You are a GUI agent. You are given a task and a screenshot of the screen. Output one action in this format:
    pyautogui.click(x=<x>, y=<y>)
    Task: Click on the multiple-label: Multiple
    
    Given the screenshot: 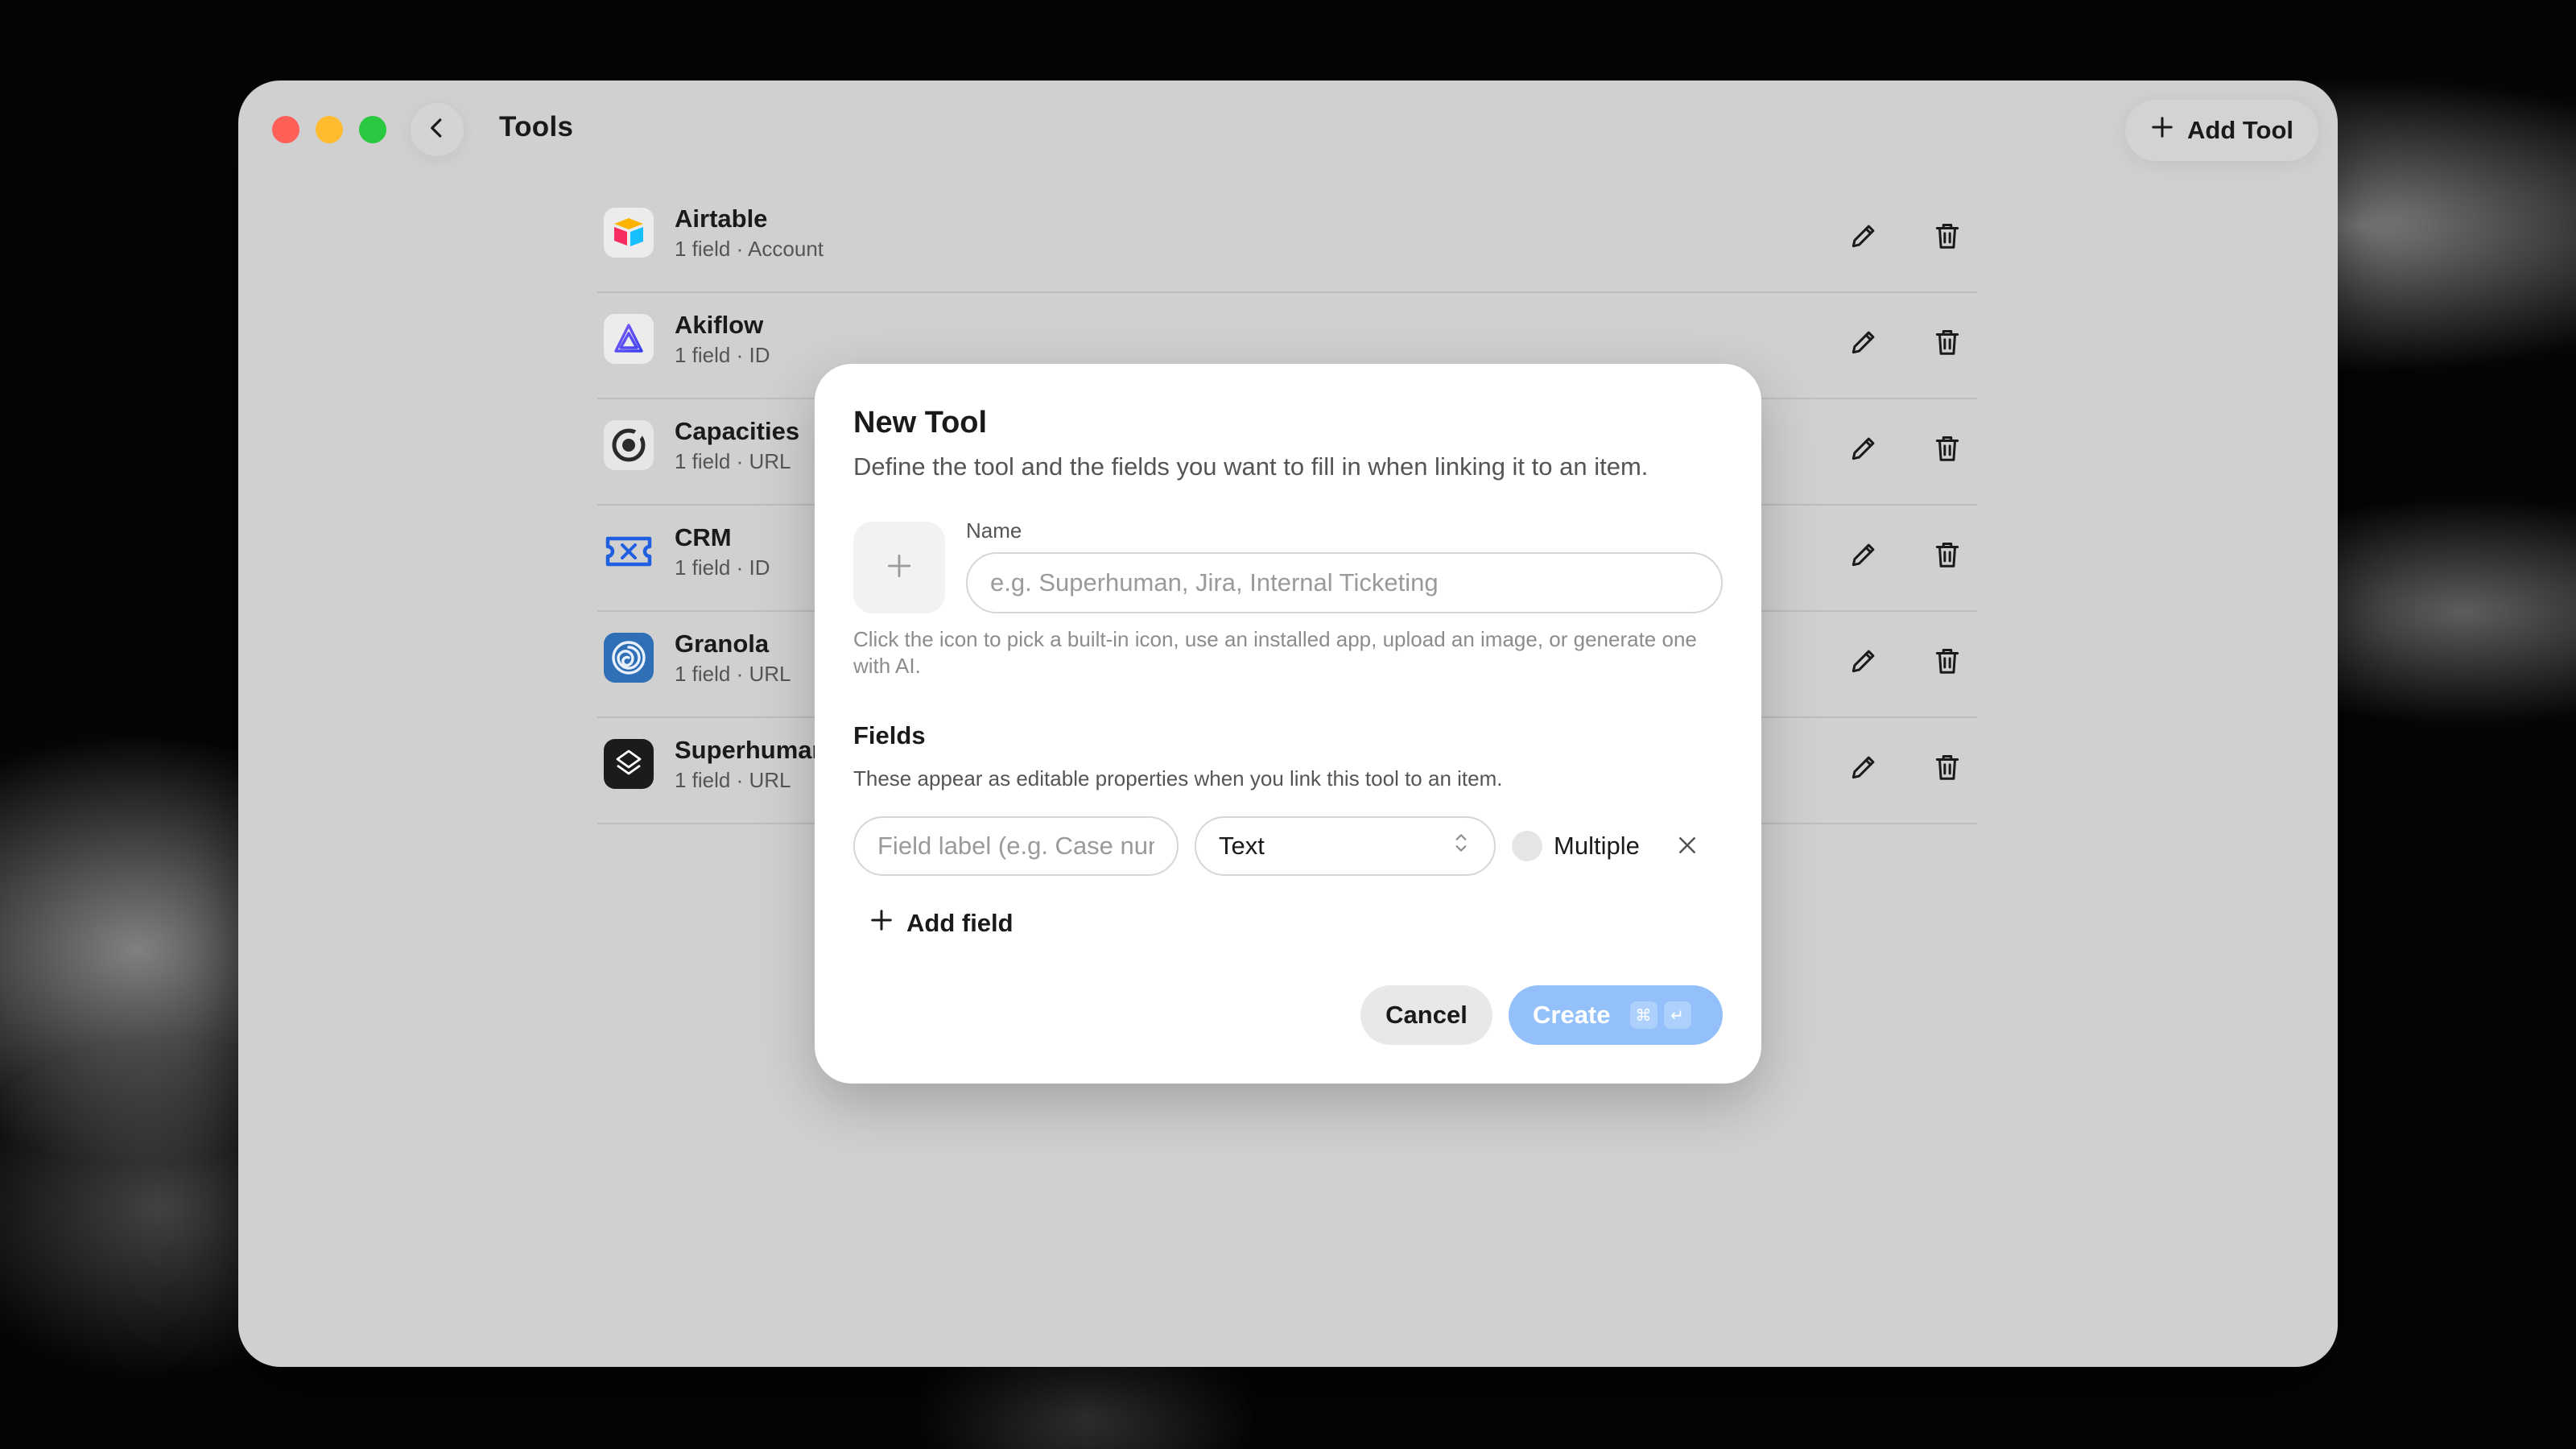 What is the action you would take?
    pyautogui.click(x=1597, y=846)
    